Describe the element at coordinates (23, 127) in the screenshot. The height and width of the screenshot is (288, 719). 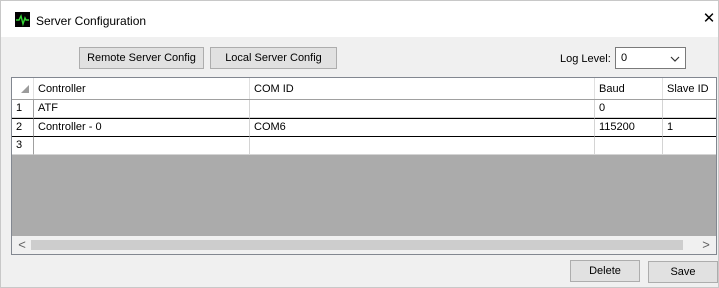
I see `row-header: 2` at that location.